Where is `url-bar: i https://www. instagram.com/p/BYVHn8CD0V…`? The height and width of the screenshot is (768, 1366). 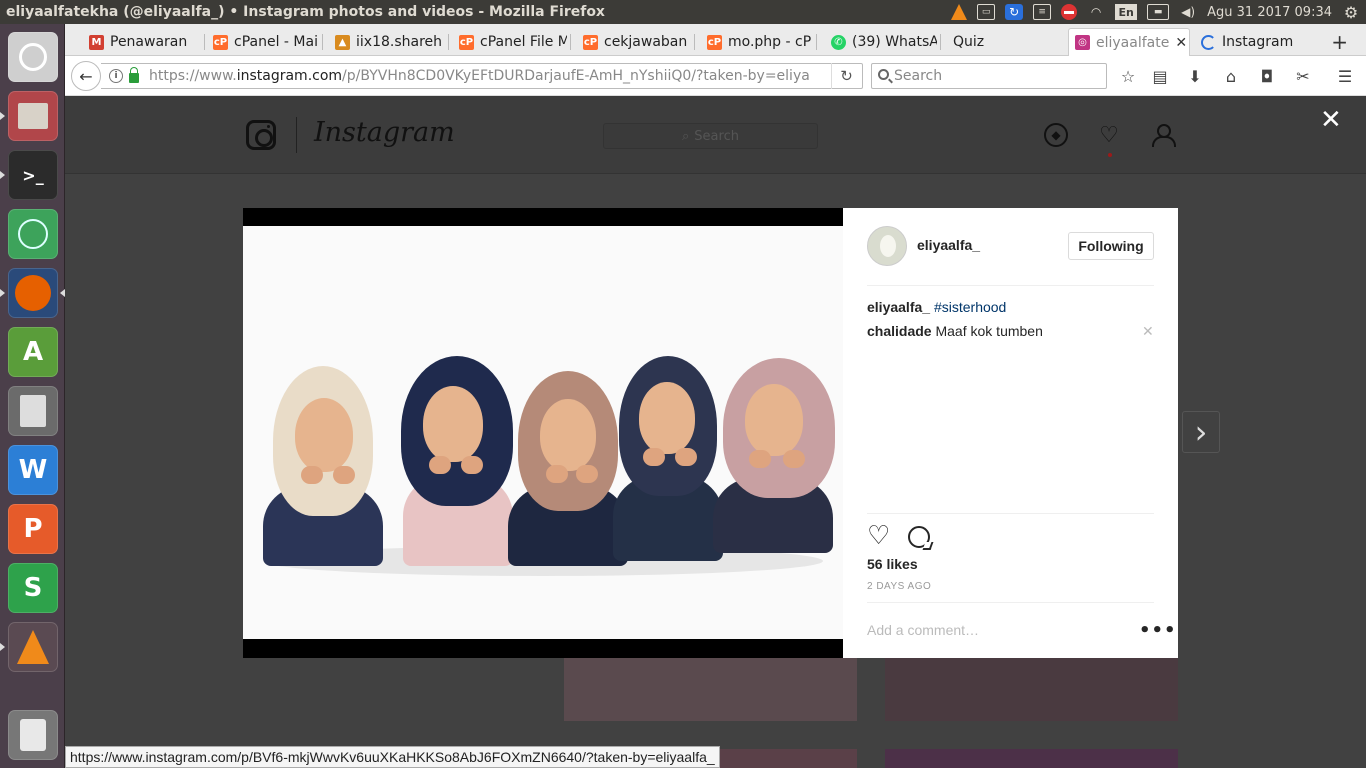 url-bar: i https://www. instagram.com/p/BYVHn8CD0V… is located at coordinates (482, 76).